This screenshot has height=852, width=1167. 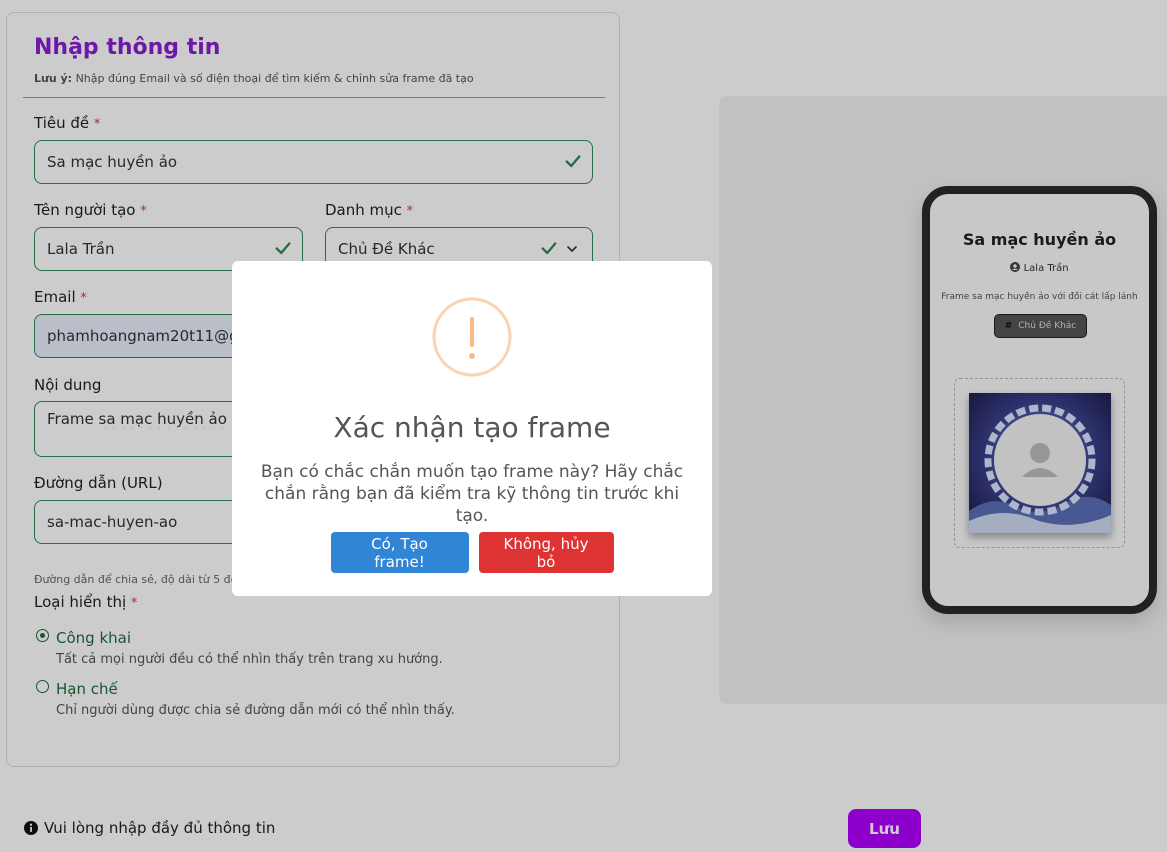 I want to click on dialog-actions: Có, Tạo frame! Không, hủy bỏ, so click(x=472, y=552).